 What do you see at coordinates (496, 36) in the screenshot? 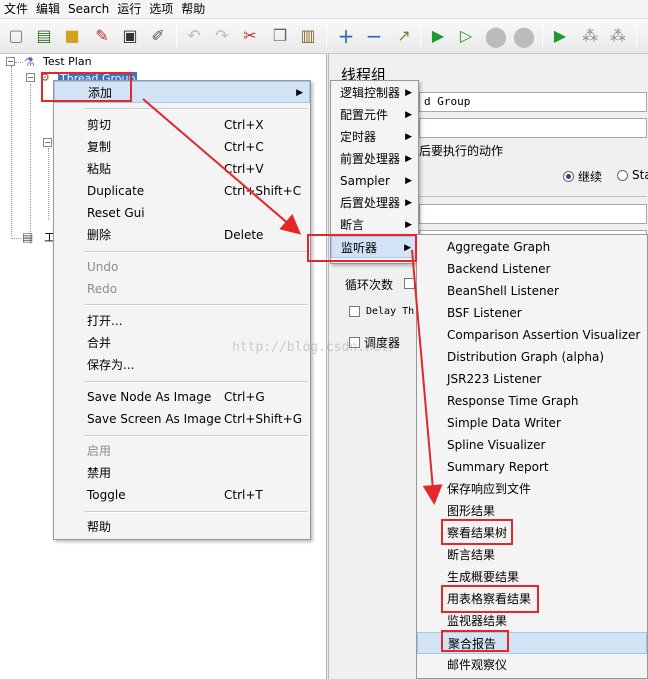
I see `stop-icon: ⬤` at bounding box center [496, 36].